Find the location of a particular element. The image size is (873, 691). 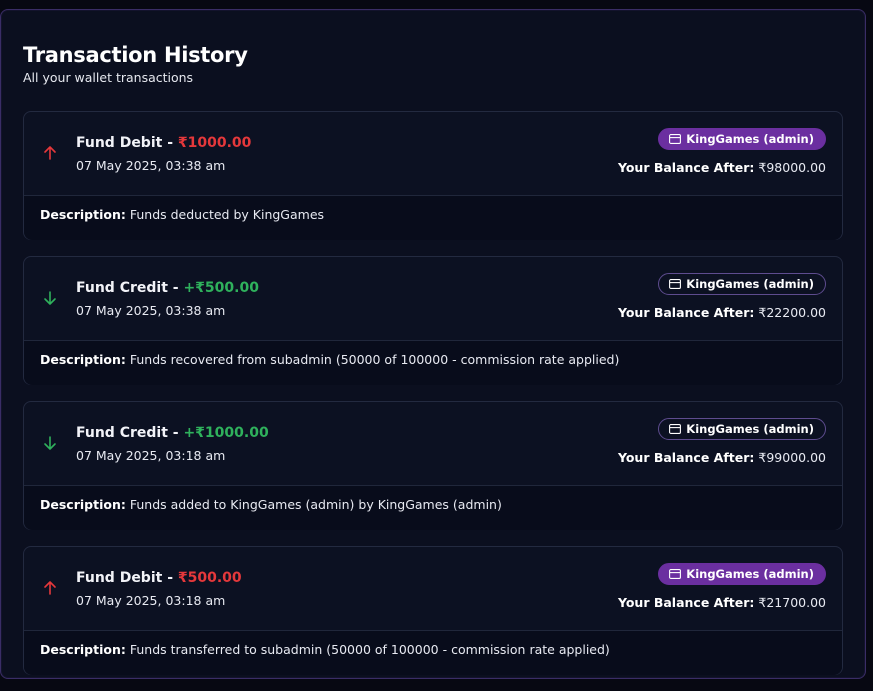

transaction-title: Fund Debit - ₹500.00 is located at coordinates (159, 578).